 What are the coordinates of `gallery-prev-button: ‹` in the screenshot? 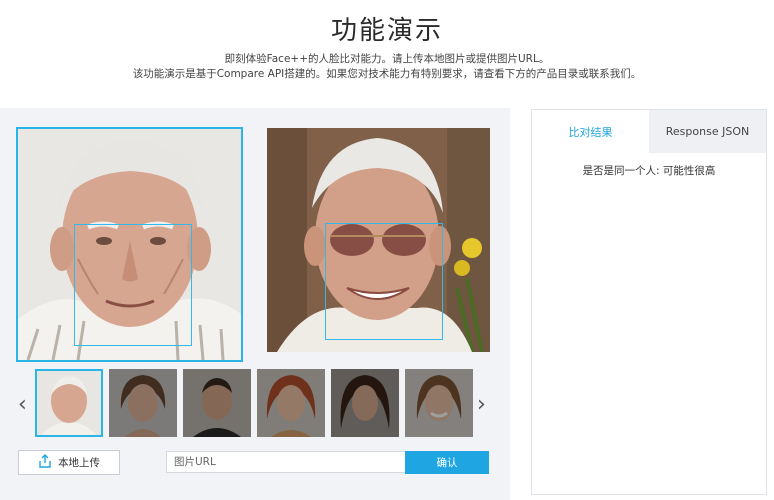 It's located at (22, 404).